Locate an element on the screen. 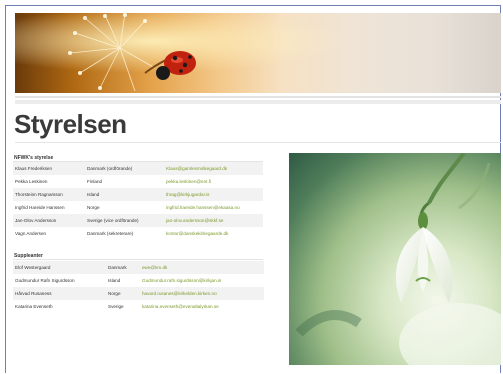  member-name: Elof Westergaard is located at coordinates (59, 267).